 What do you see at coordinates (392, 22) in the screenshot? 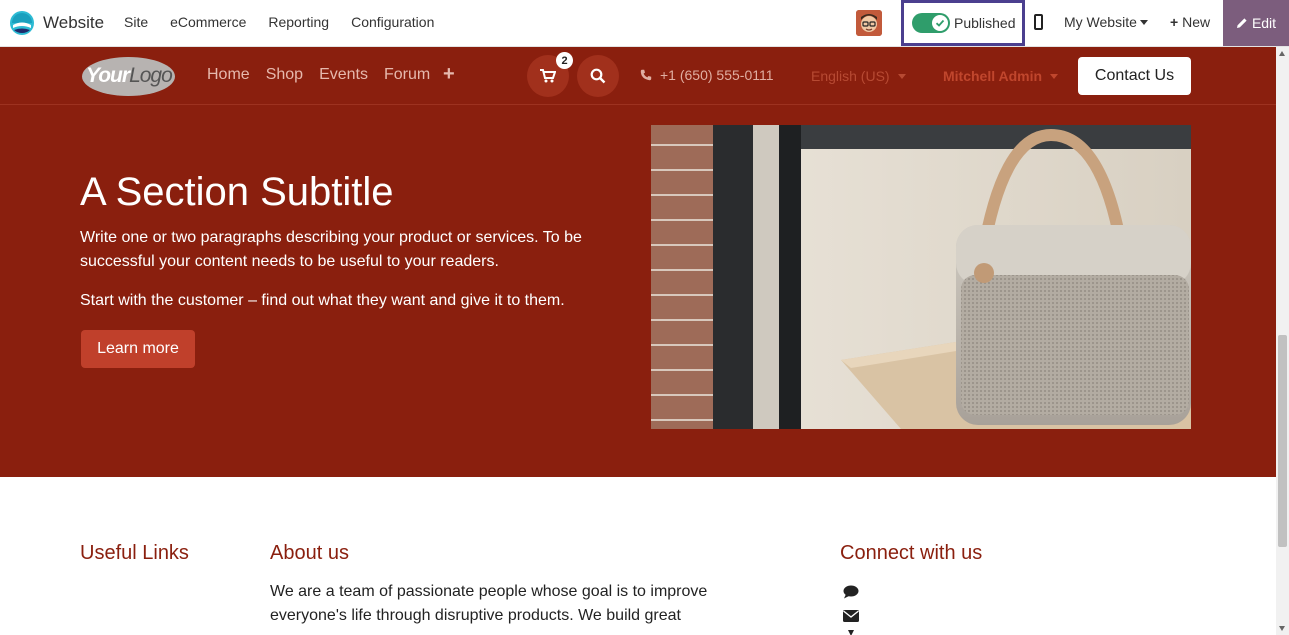
I see `top-menu-configuration: Configuration` at bounding box center [392, 22].